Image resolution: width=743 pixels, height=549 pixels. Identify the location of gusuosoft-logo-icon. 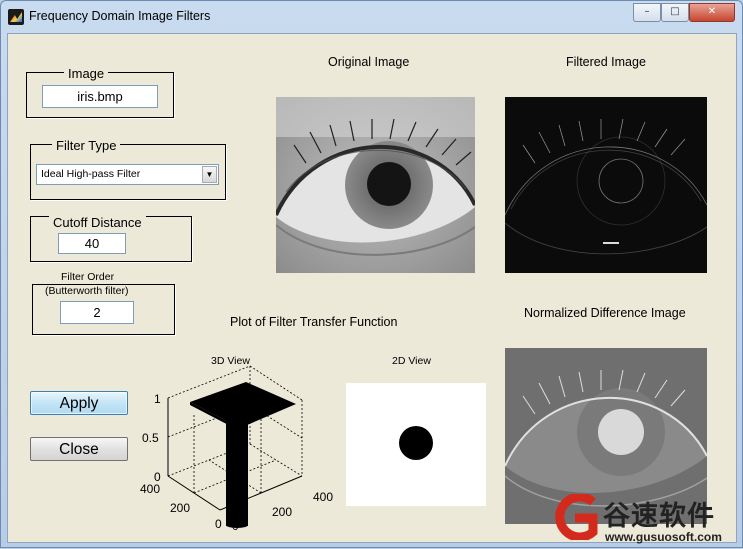
(576, 517).